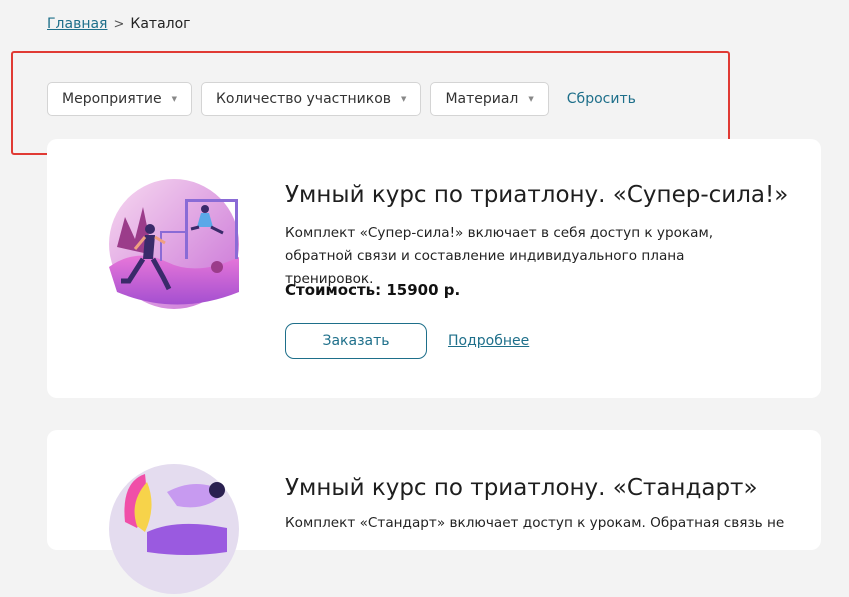  What do you see at coordinates (160, 24) in the screenshot?
I see `breadcrumb-current: Каталог` at bounding box center [160, 24].